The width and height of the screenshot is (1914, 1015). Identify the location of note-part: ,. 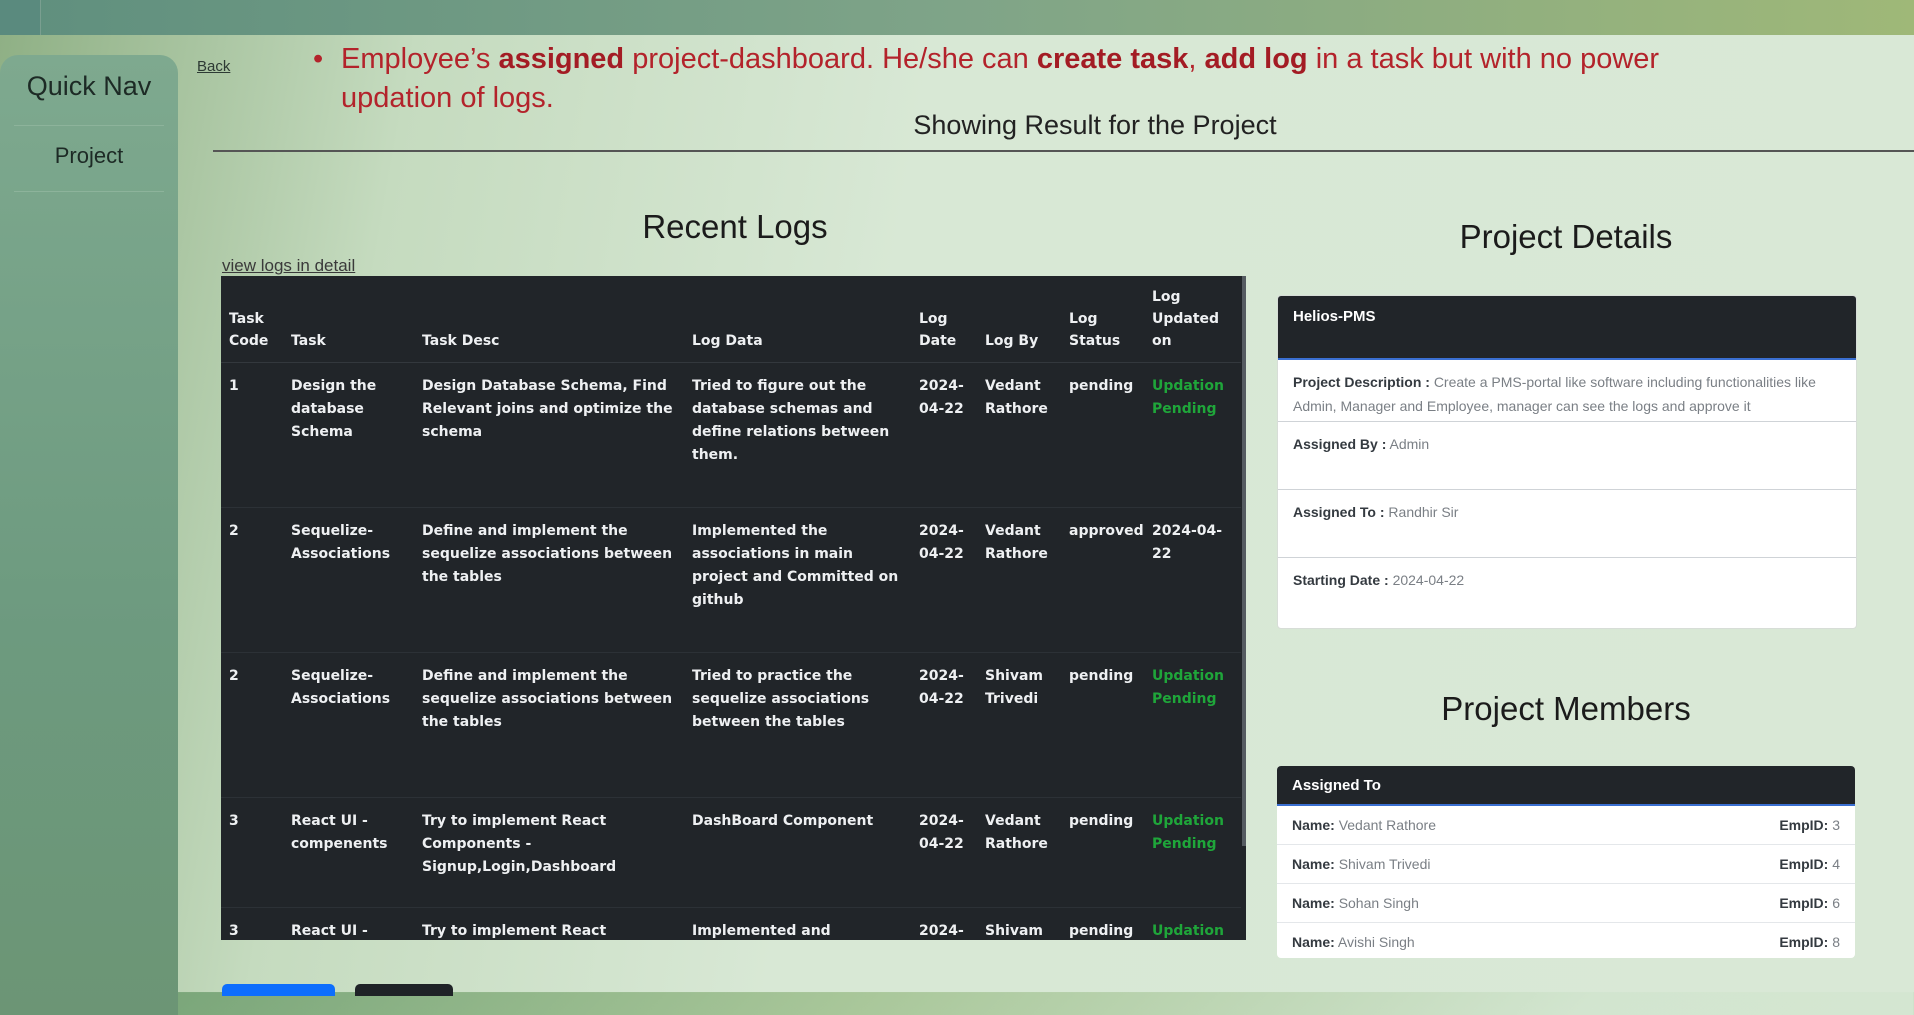
(1196, 59).